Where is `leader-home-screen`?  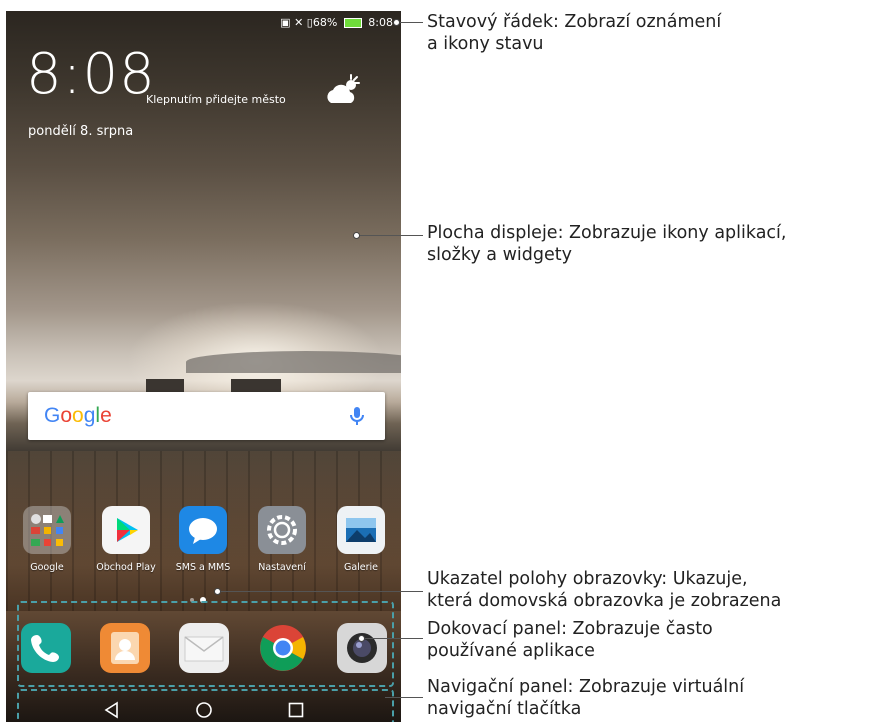 leader-home-screen is located at coordinates (390, 235).